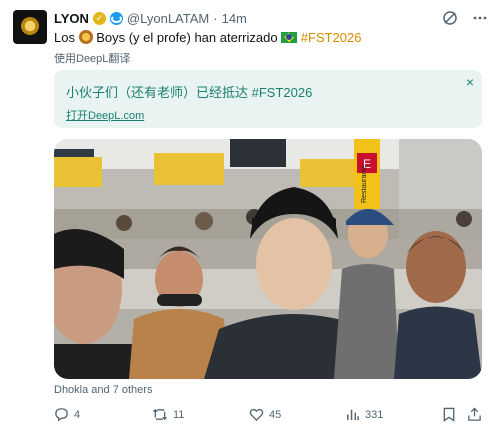 This screenshot has width=500, height=440. I want to click on bookmark-button, so click(449, 414).